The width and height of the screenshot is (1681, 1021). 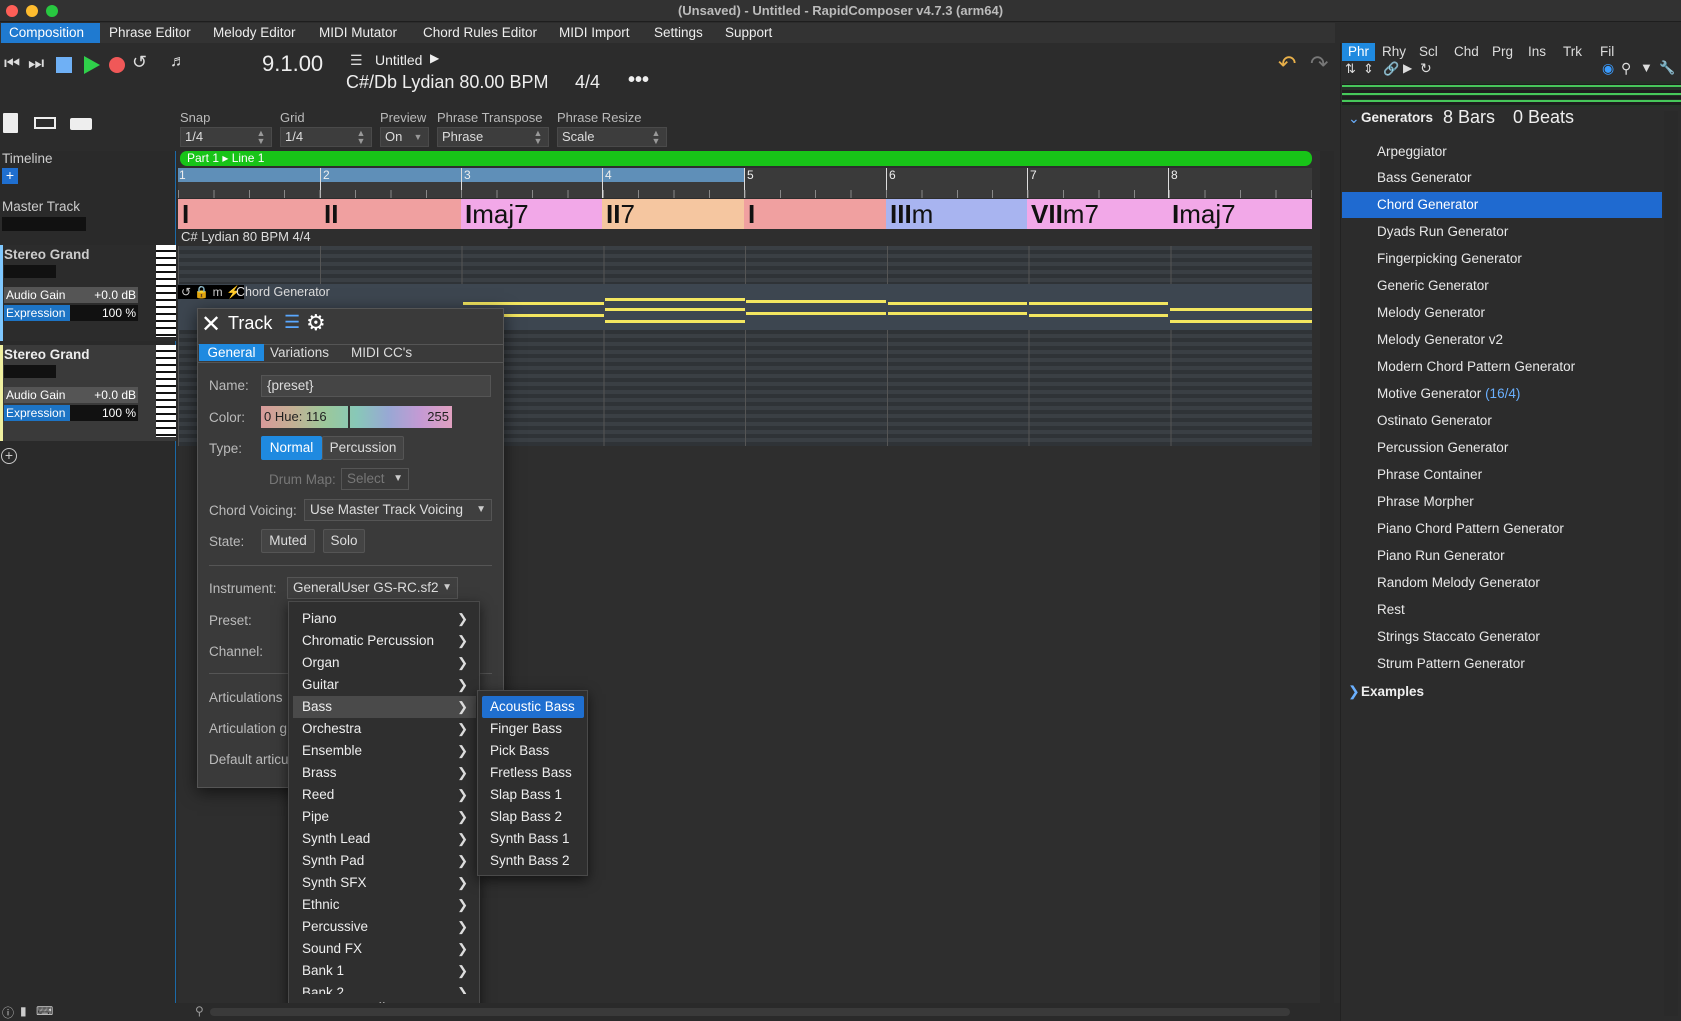 I want to click on generator-item: Melody Generator v2, so click(x=1440, y=340).